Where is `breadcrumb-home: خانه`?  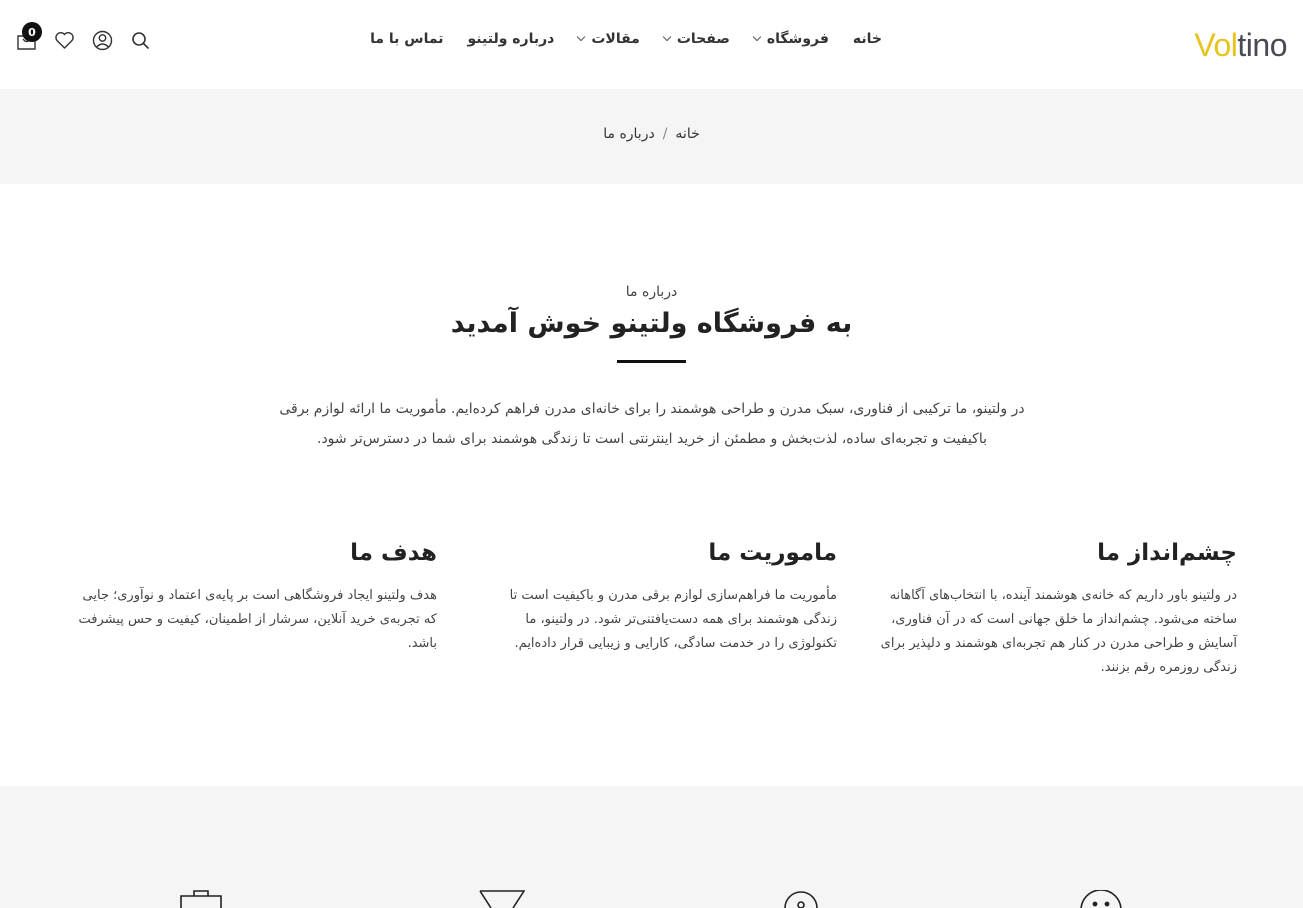 breadcrumb-home: خانه is located at coordinates (687, 134).